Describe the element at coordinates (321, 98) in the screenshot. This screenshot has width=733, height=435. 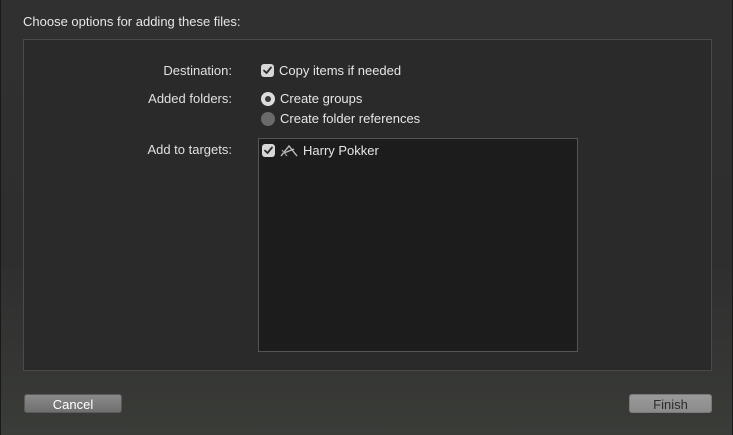
I see `create-groups-label: Create groups` at that location.